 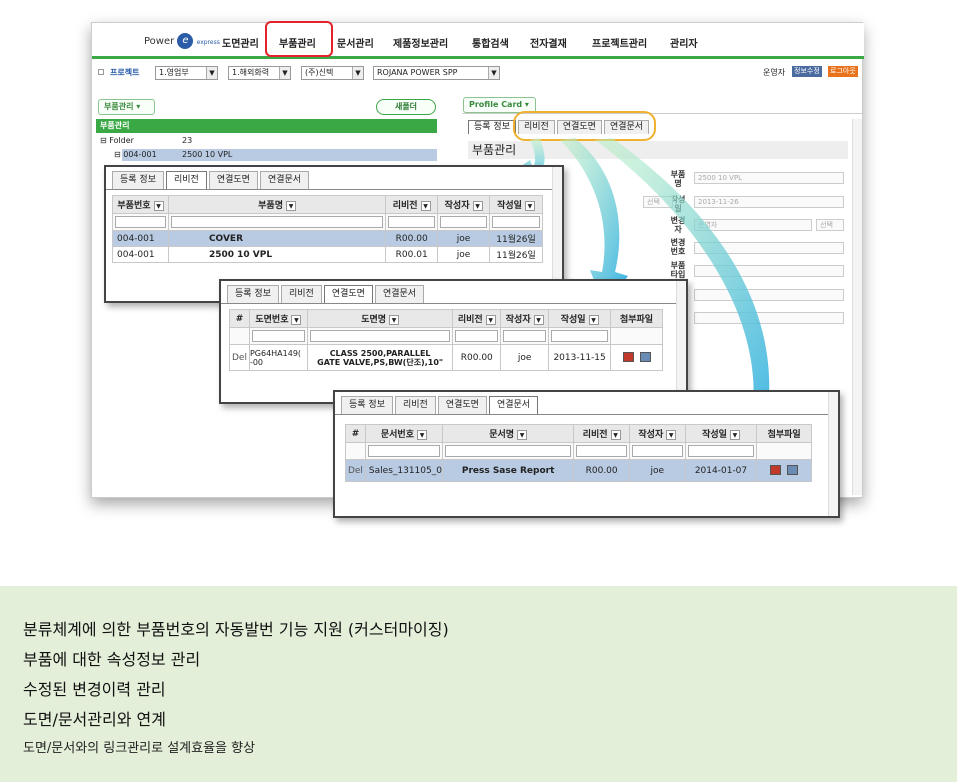 I want to click on col-drawing-no: 도면번호 ▼, so click(x=278, y=318).